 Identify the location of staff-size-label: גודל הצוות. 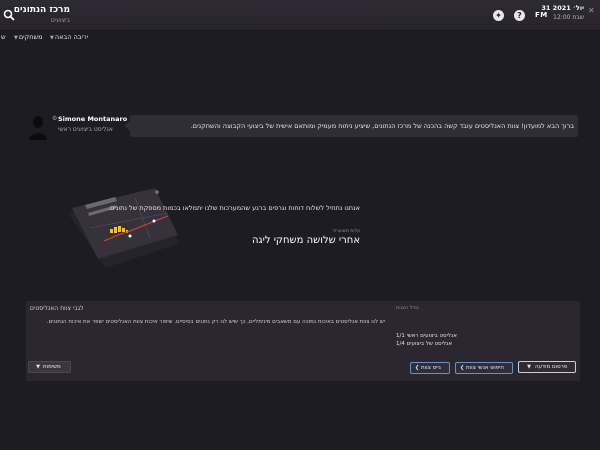
(407, 308).